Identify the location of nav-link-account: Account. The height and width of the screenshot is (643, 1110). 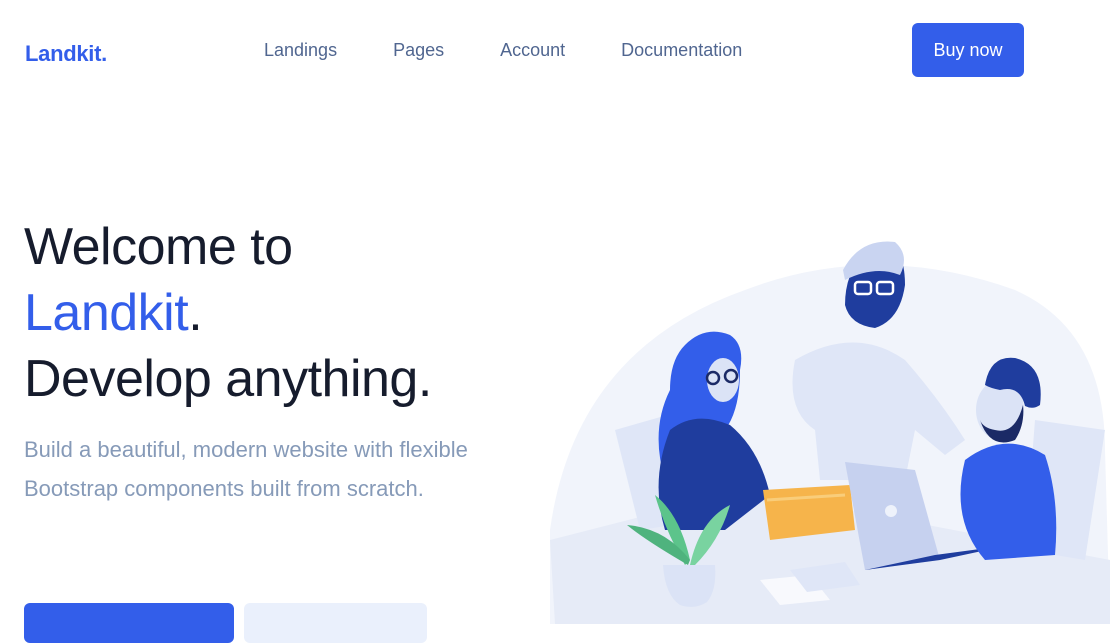
(532, 50).